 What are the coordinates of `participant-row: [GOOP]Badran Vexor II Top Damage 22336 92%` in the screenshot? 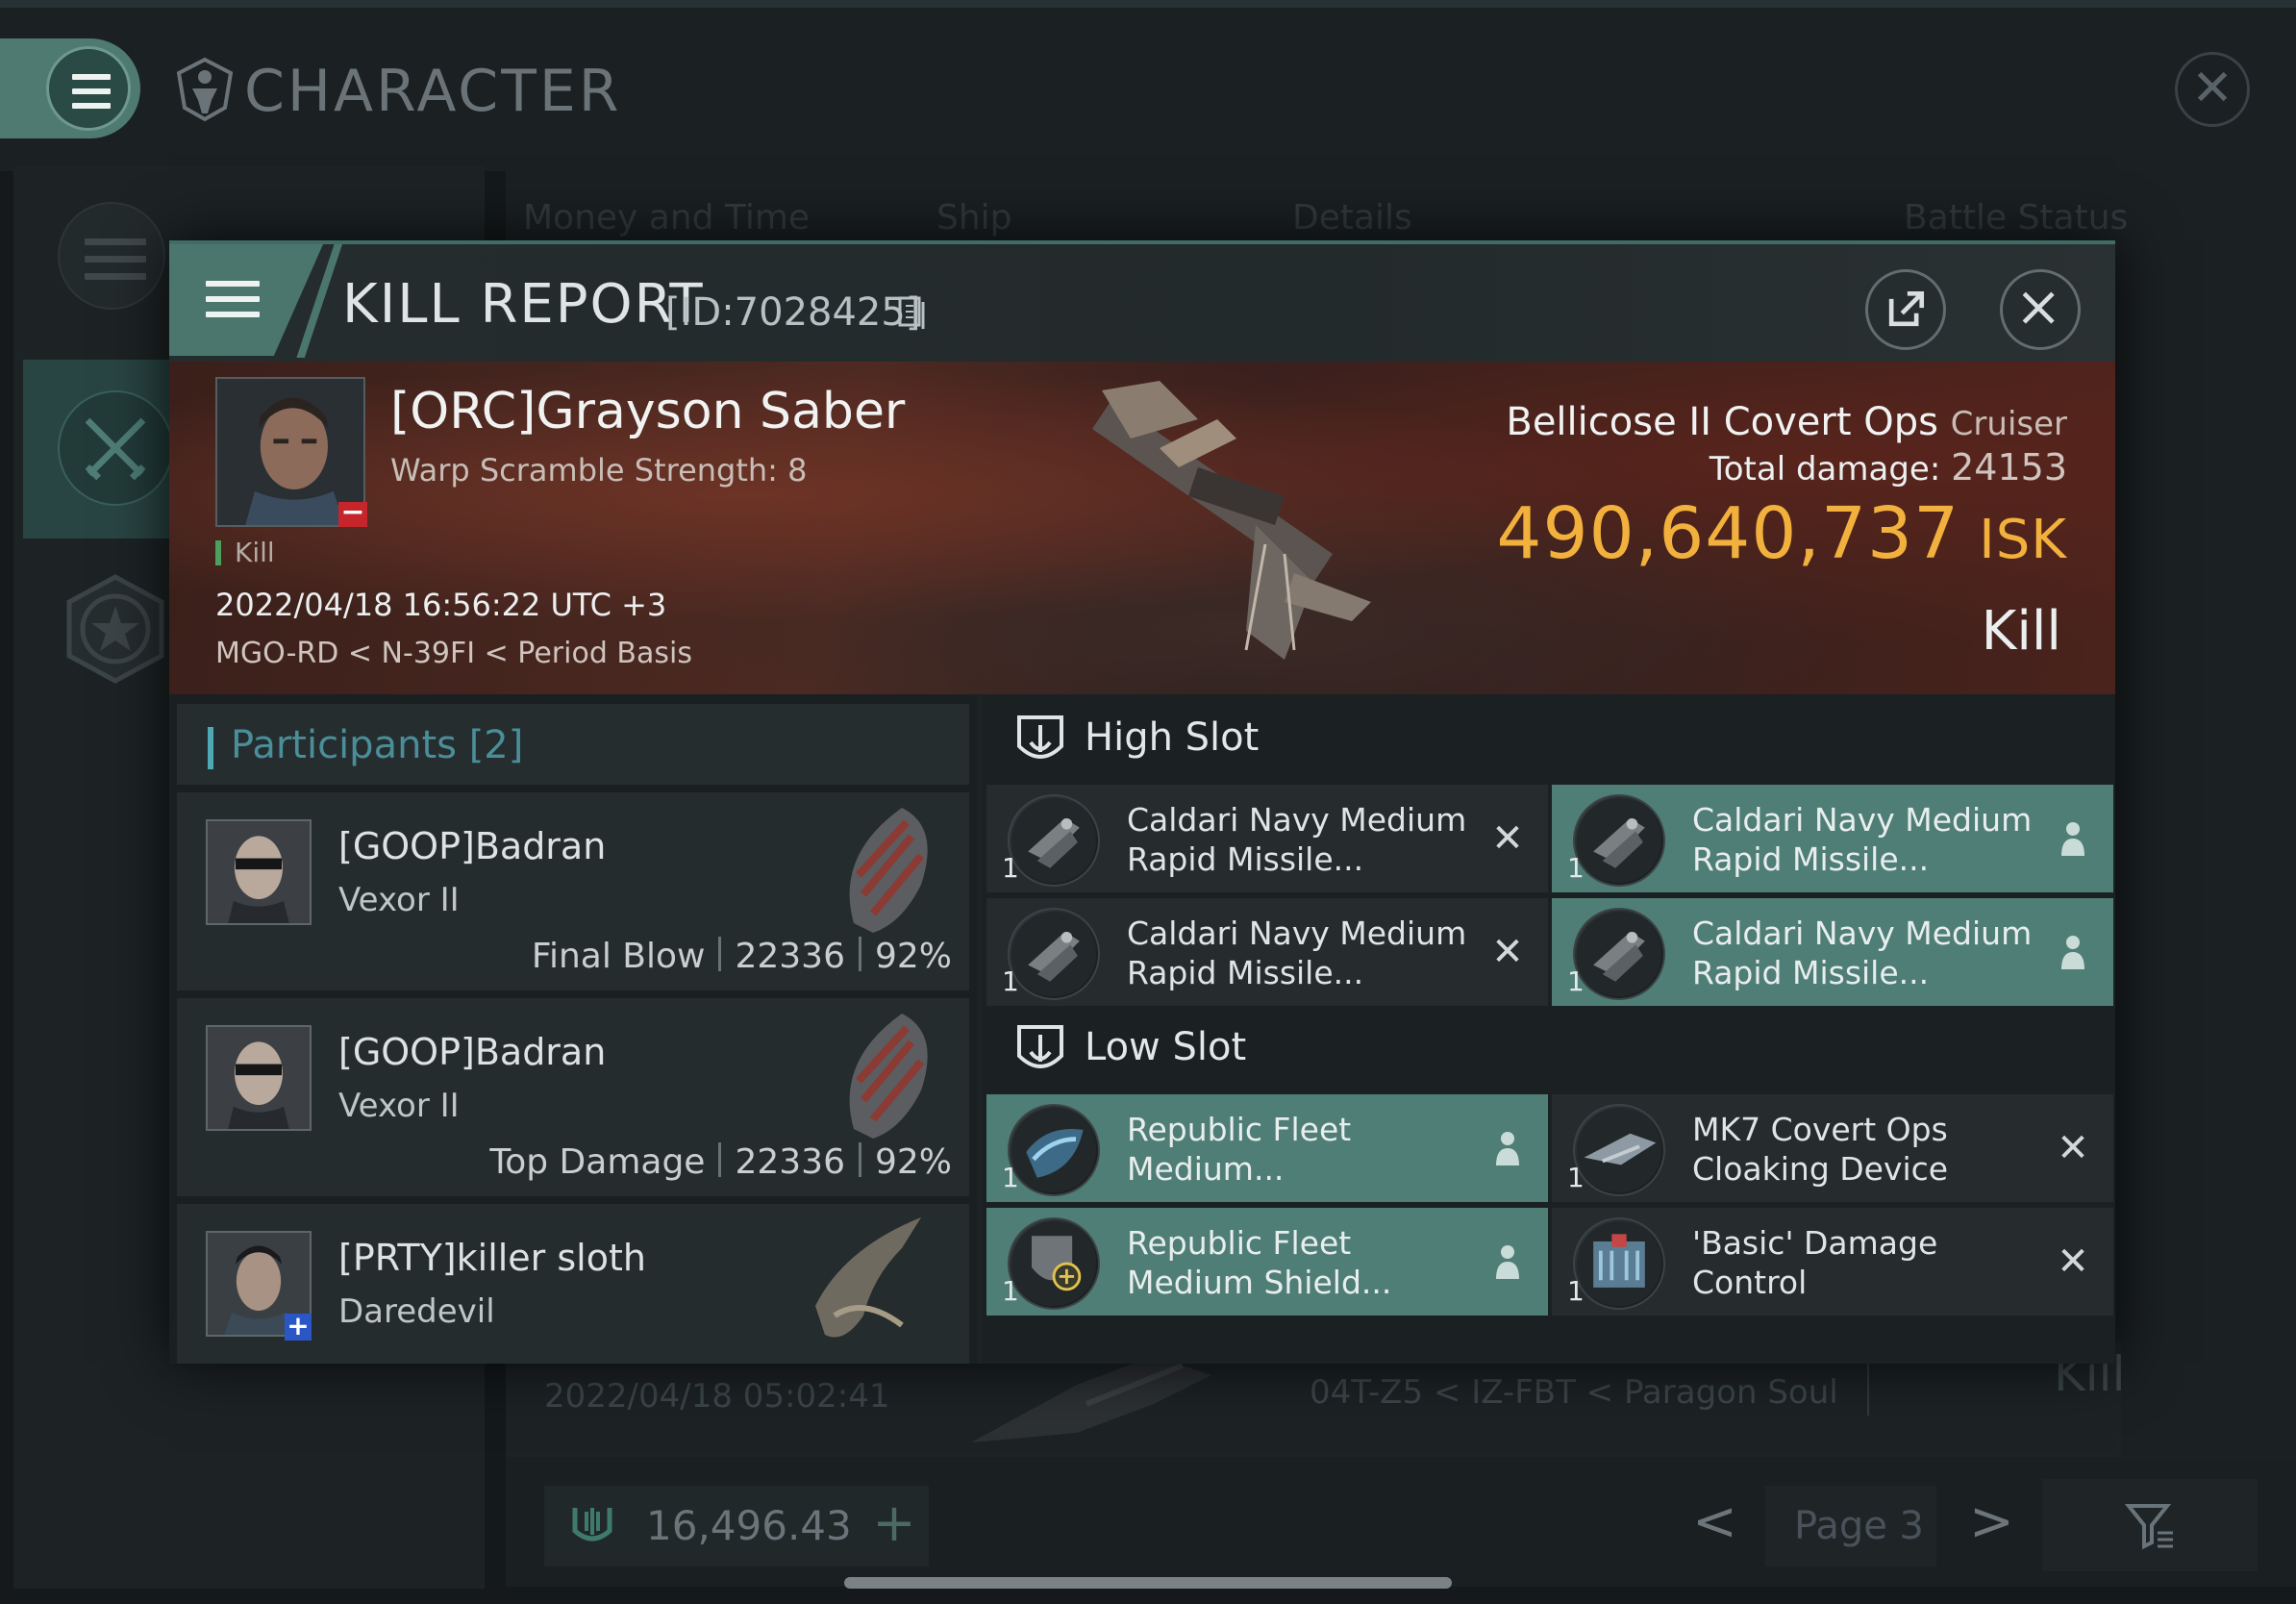 It's located at (573, 1097).